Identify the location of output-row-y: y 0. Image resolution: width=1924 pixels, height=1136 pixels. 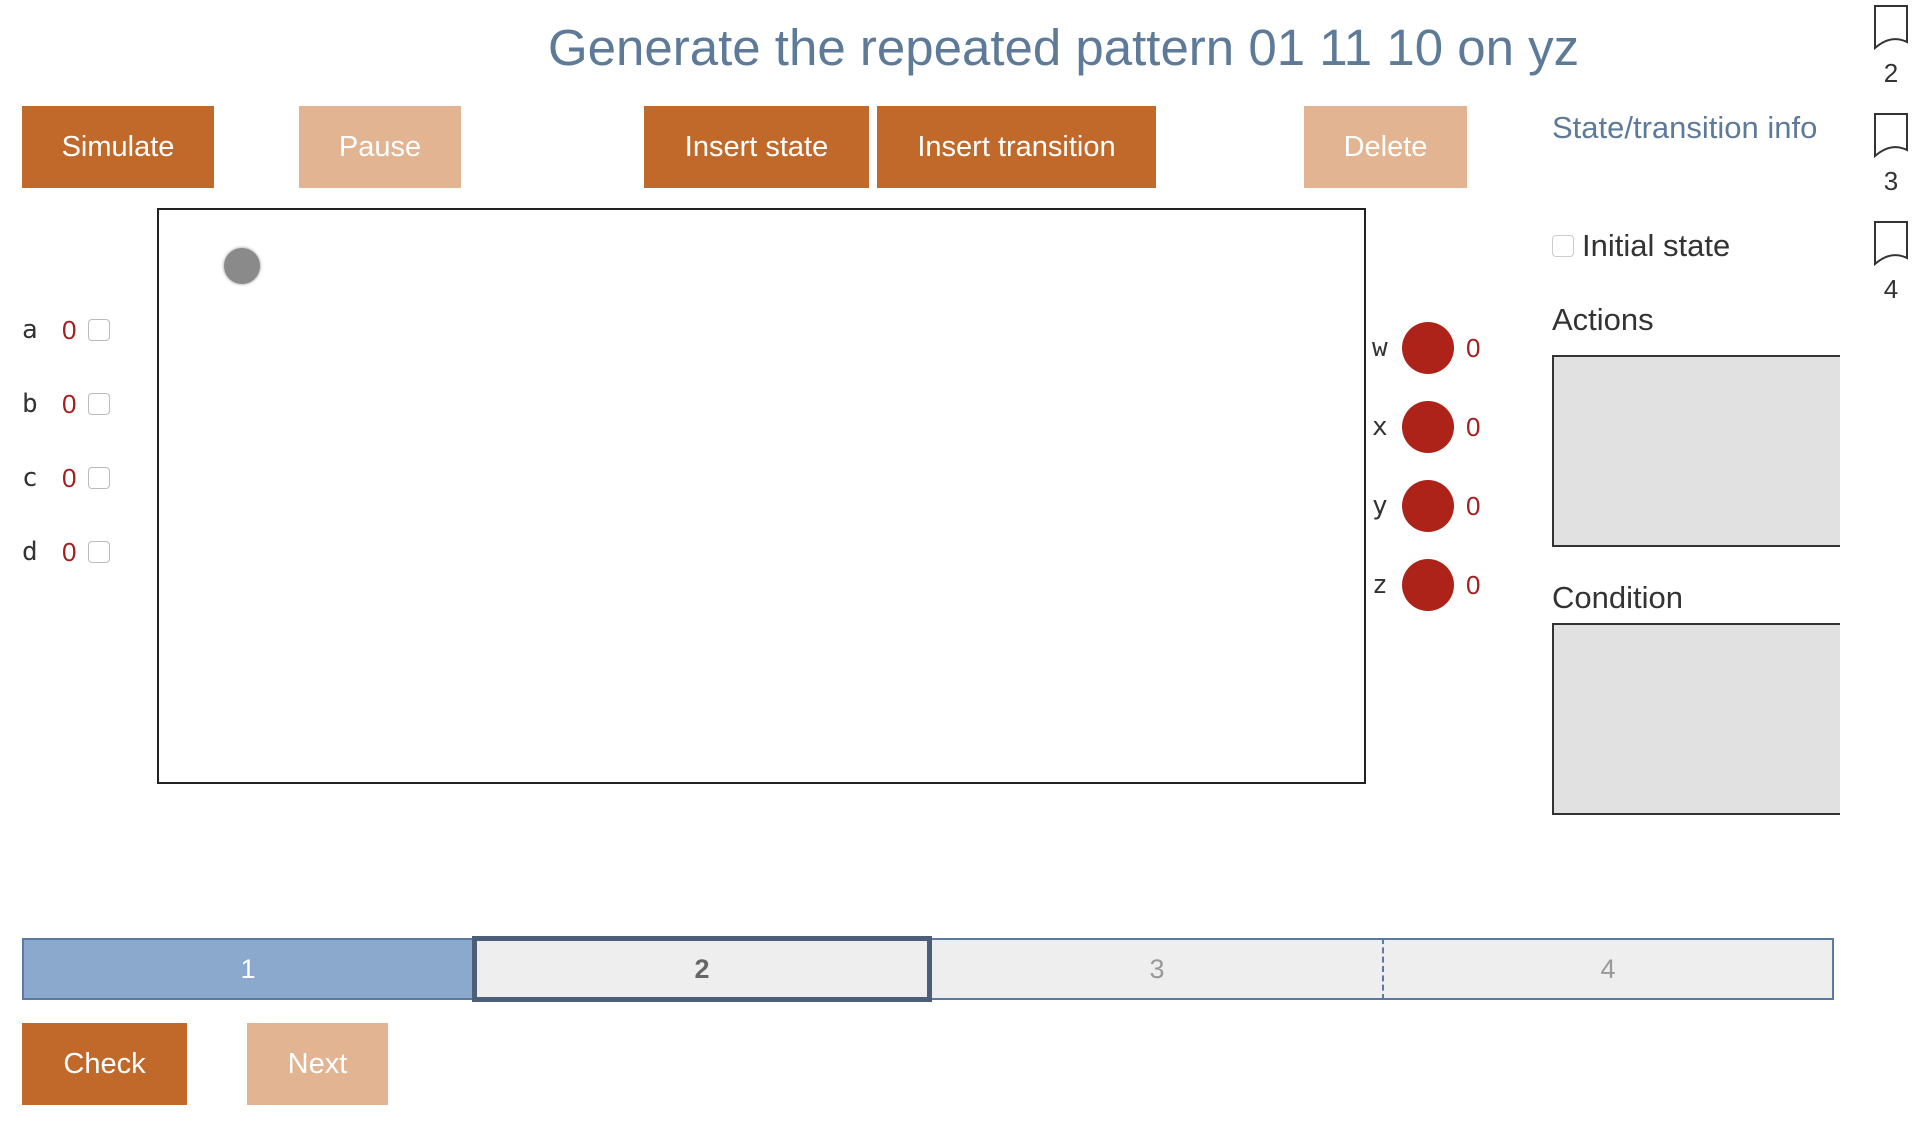
(1426, 506).